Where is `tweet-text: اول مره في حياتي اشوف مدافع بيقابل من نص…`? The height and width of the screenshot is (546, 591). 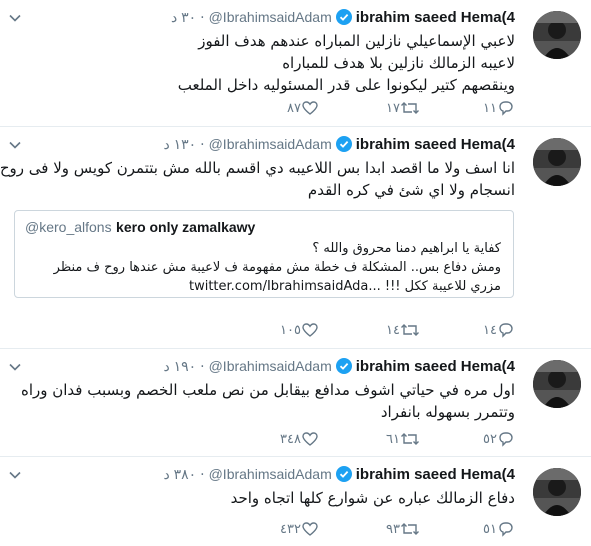 tweet-text: اول مره في حياتي اشوف مدافع بيقابل من نص… is located at coordinates (265, 401).